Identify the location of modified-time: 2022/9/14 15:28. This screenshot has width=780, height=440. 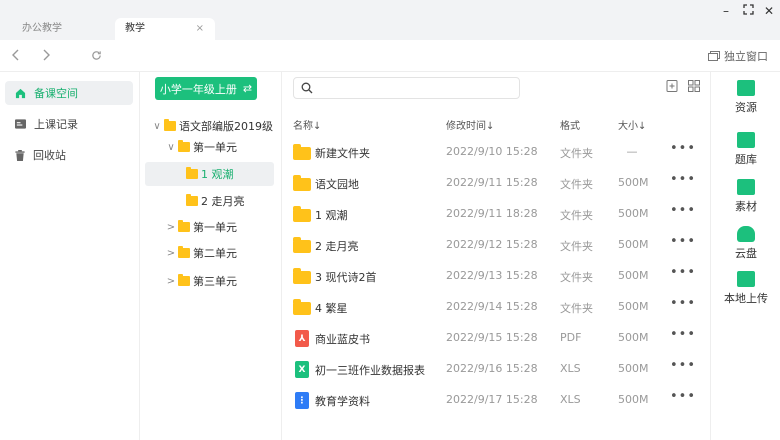
(492, 306).